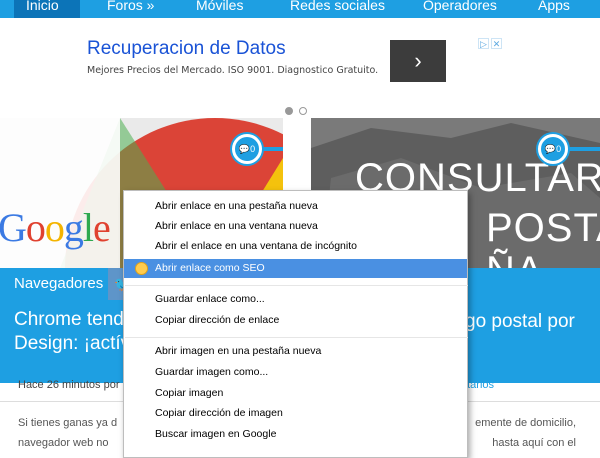  Describe the element at coordinates (295, 320) in the screenshot. I see `menu-item-copy-link-address: Copiar dirección de enlace` at that location.